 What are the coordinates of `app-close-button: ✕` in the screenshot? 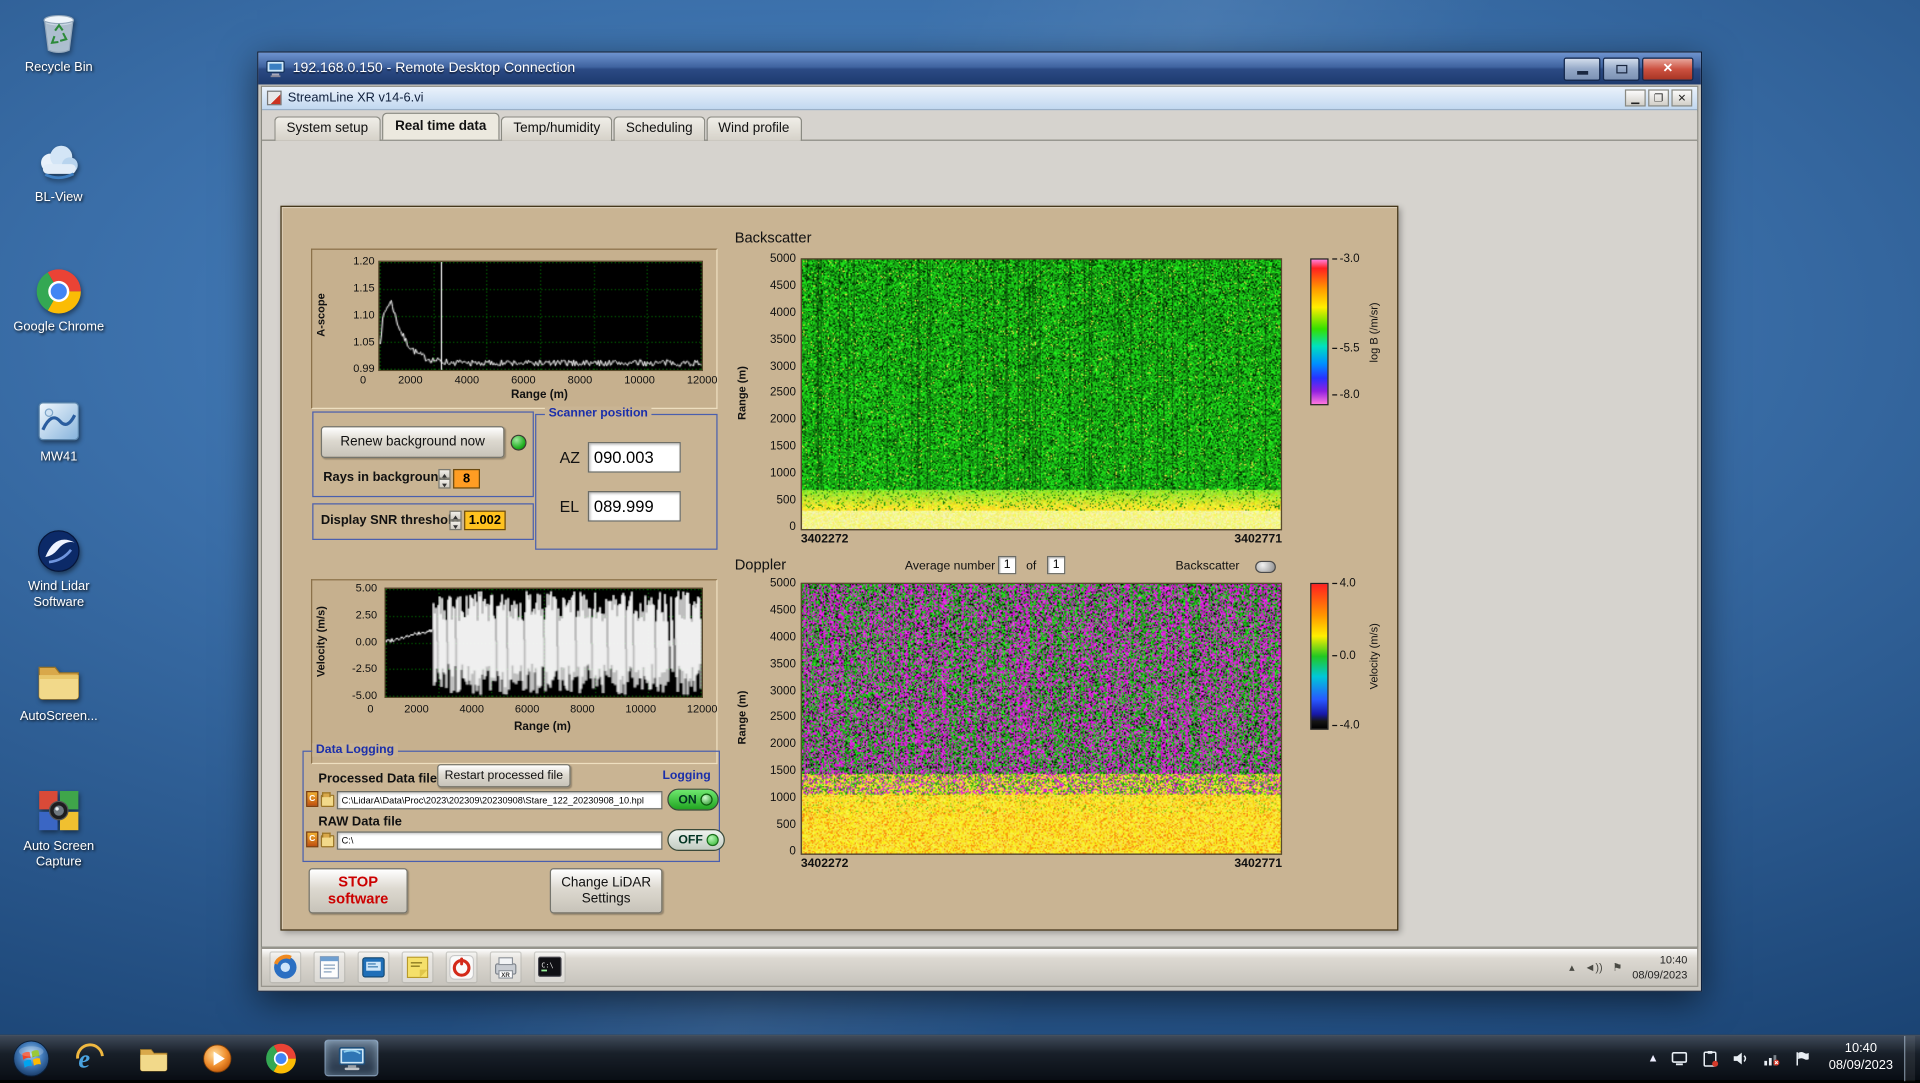 It's located at (1682, 98).